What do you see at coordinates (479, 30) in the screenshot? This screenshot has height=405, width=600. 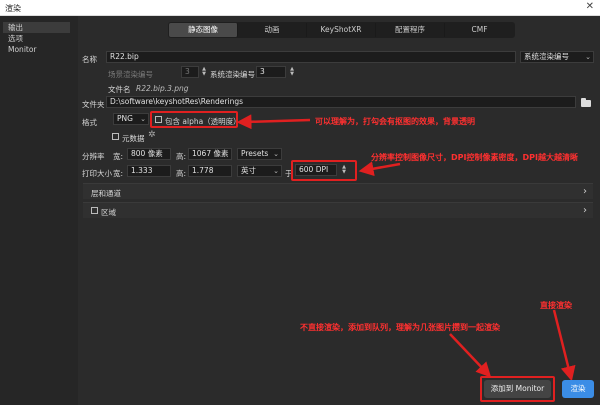 I see `tab-cmf: CMF` at bounding box center [479, 30].